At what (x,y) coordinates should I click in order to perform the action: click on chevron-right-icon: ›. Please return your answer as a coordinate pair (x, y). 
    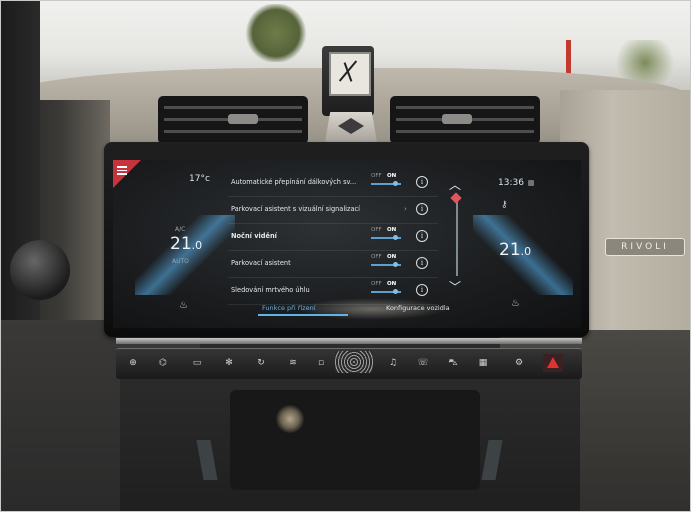
    Looking at the image, I should click on (405, 209).